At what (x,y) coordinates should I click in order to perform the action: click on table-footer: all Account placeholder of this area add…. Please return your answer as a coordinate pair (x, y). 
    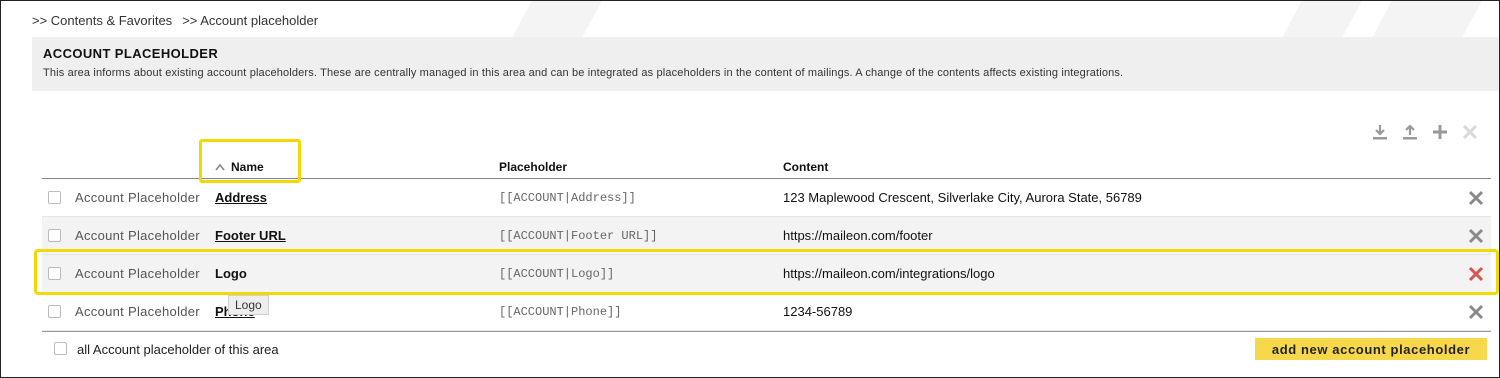
    Looking at the image, I should click on (766, 348).